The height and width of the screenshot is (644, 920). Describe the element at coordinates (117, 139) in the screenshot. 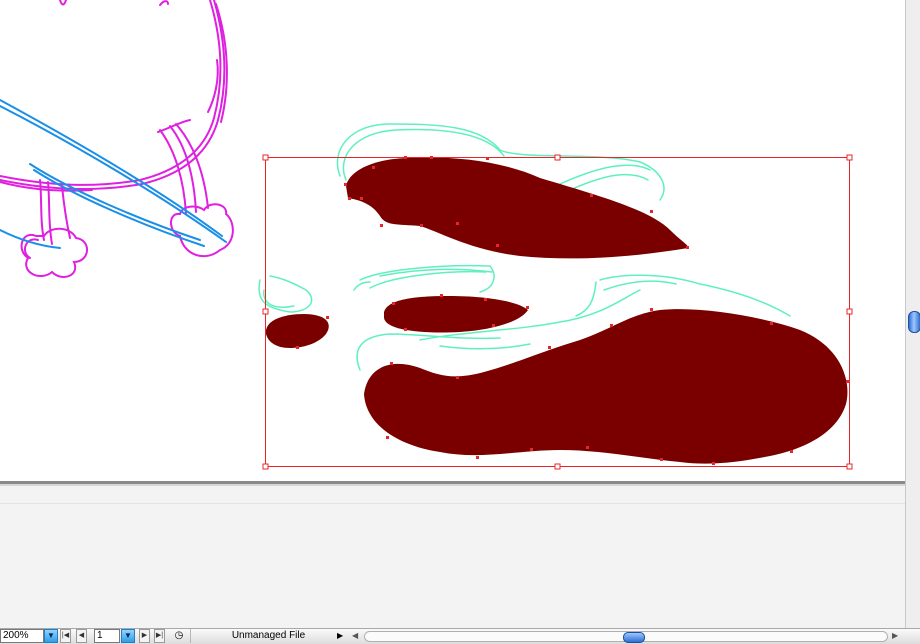

I see `magenta-sketch` at that location.